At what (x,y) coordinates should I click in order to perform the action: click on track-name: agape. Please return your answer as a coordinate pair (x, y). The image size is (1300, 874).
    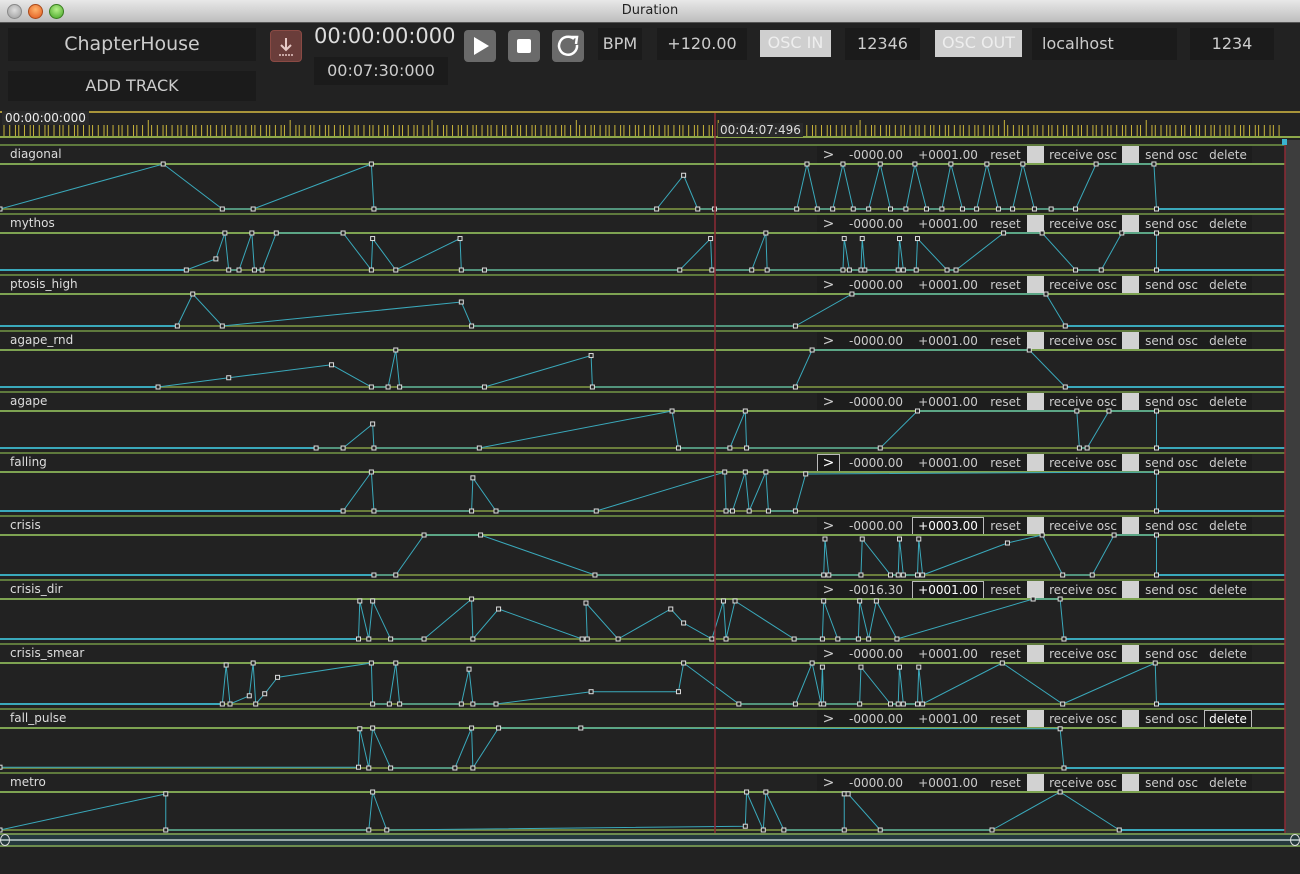
    Looking at the image, I should click on (28, 401).